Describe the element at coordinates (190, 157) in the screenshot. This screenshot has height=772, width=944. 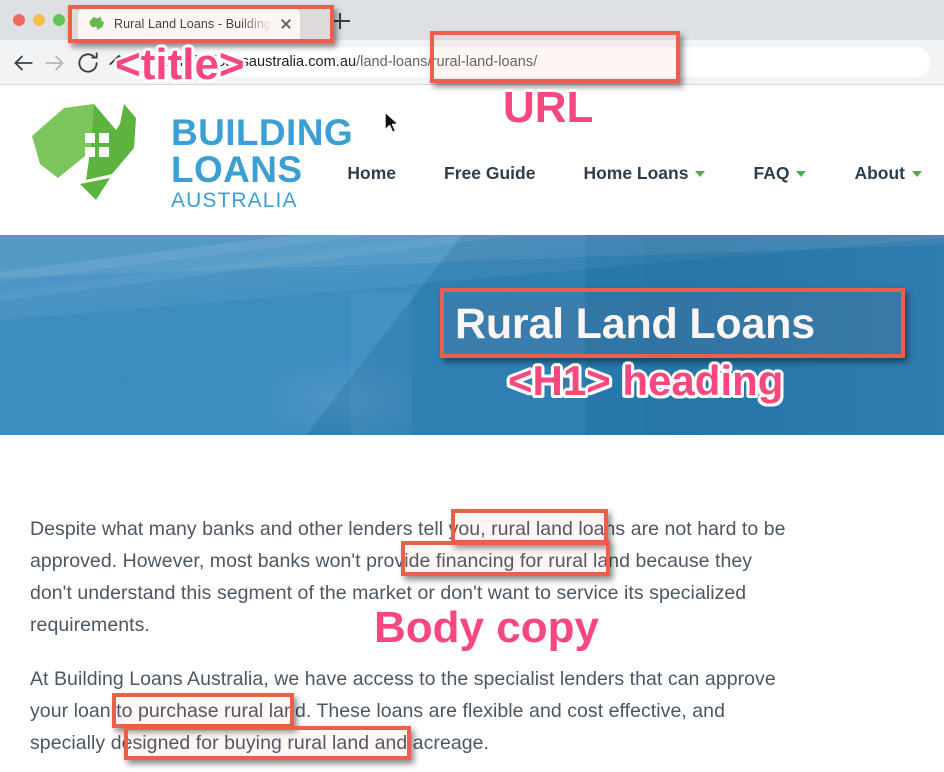
I see `site-logo: BUILDING LOANS AUSTRALIA` at that location.